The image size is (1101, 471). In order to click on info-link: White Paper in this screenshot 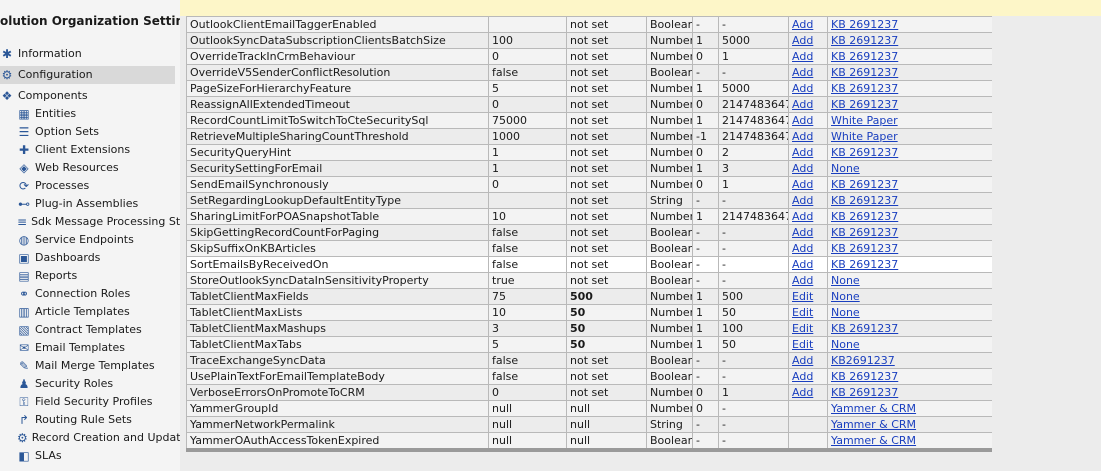, I will do `click(909, 136)`.